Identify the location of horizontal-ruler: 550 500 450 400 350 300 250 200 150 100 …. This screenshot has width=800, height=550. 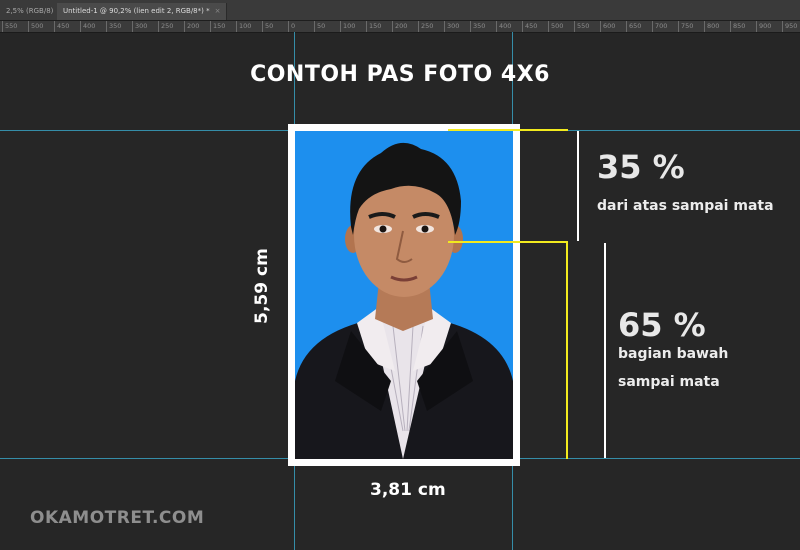
(400, 27).